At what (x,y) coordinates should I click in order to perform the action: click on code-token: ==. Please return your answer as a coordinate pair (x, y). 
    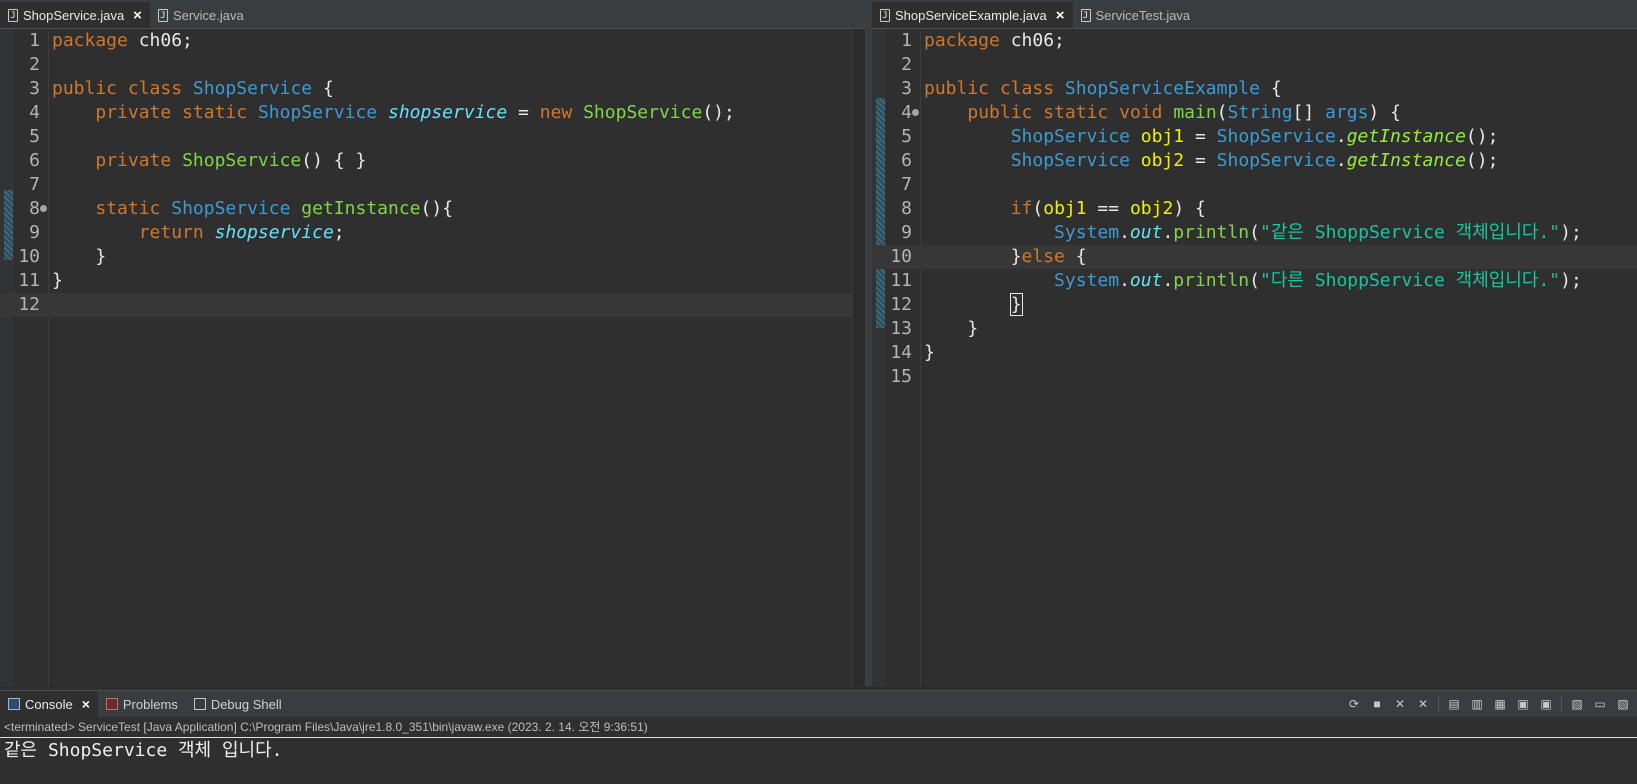
    Looking at the image, I should click on (1108, 208).